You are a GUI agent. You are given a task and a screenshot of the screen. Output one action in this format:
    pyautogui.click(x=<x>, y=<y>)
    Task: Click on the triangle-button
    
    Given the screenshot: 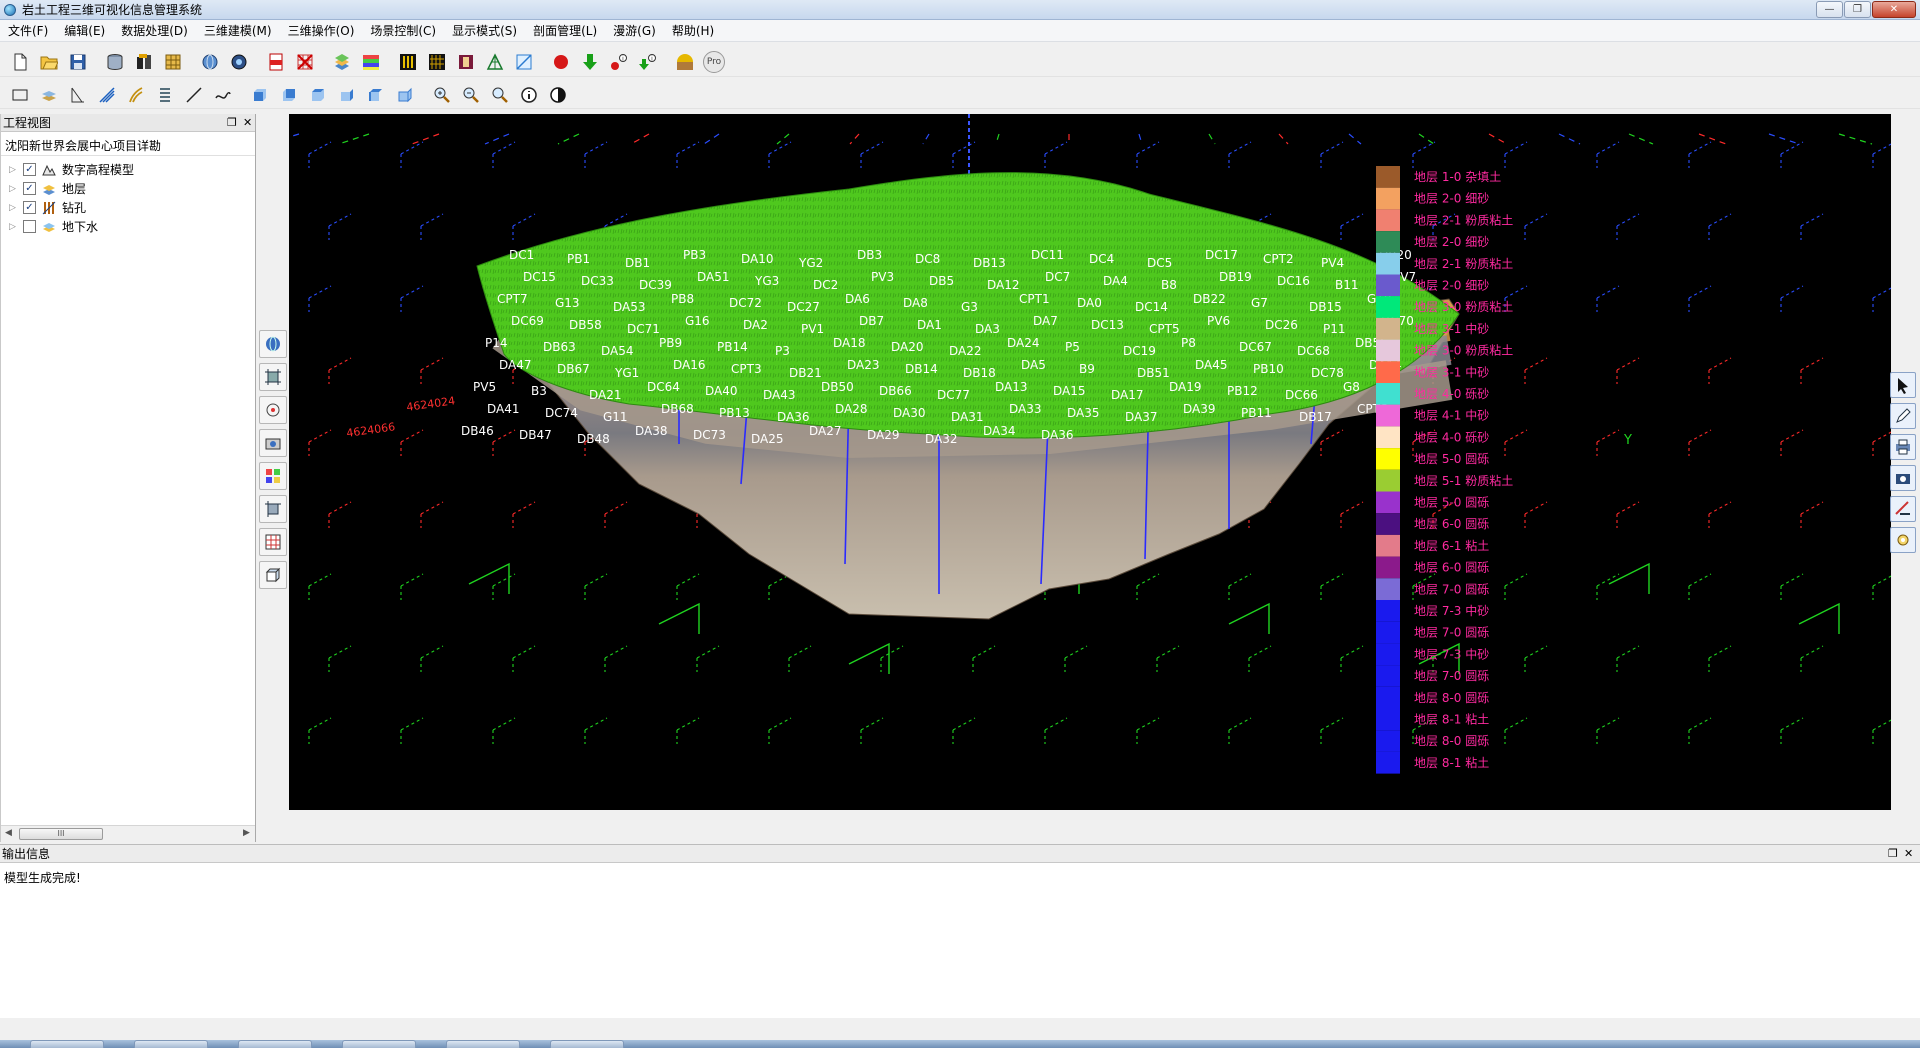 What is the action you would take?
    pyautogui.click(x=495, y=62)
    